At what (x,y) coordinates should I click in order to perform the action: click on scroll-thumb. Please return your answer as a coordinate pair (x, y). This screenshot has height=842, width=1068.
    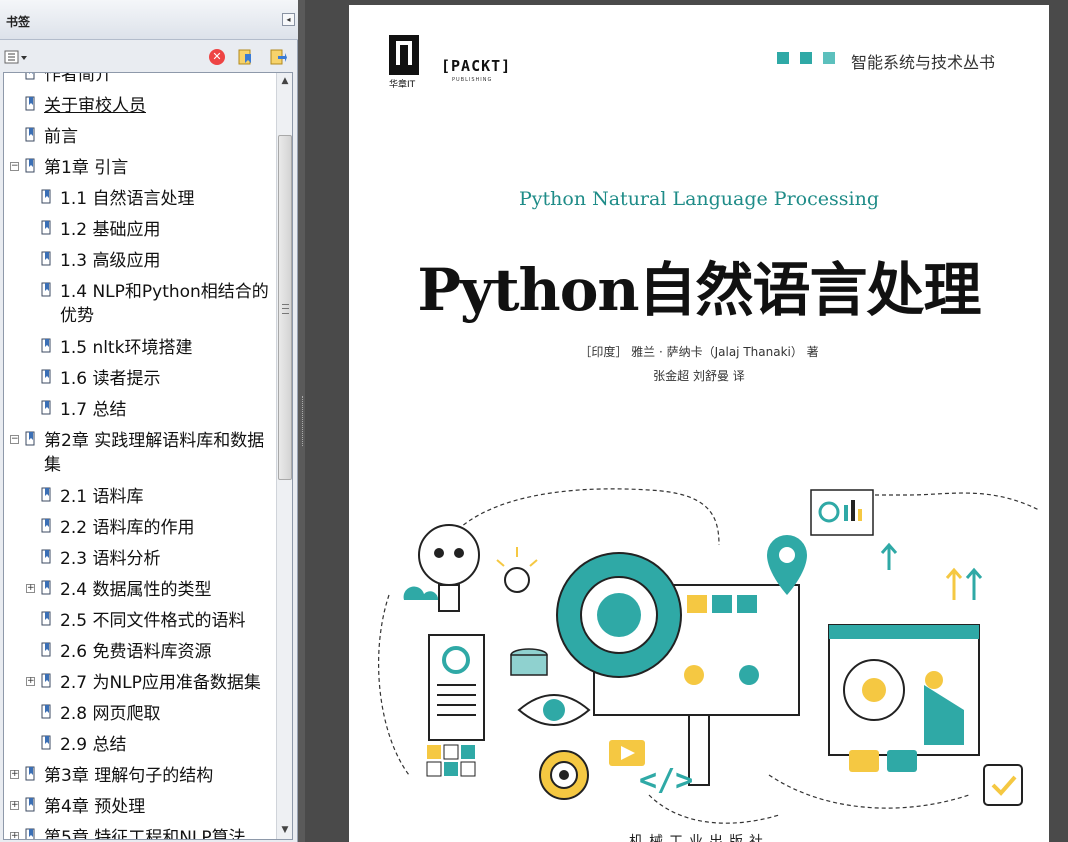
    Looking at the image, I should click on (285, 307).